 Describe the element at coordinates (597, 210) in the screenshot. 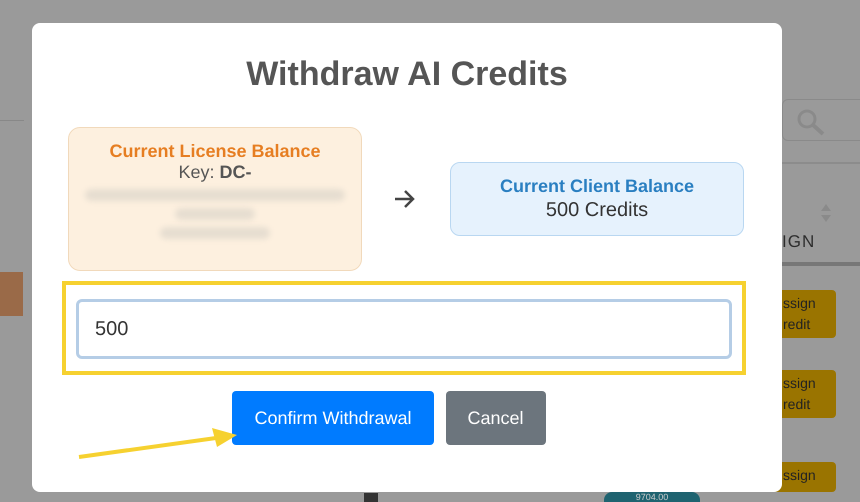

I see `client-balance-amount: 500 Credits` at that location.